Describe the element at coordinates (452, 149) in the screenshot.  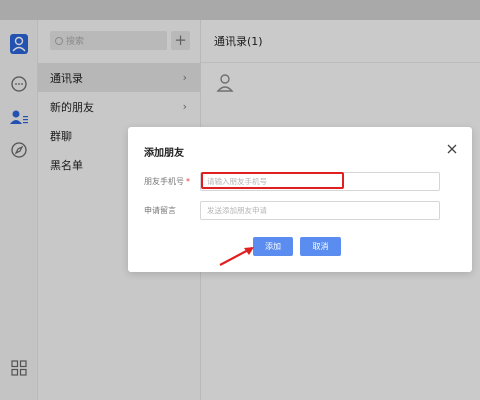
I see `close-icon` at that location.